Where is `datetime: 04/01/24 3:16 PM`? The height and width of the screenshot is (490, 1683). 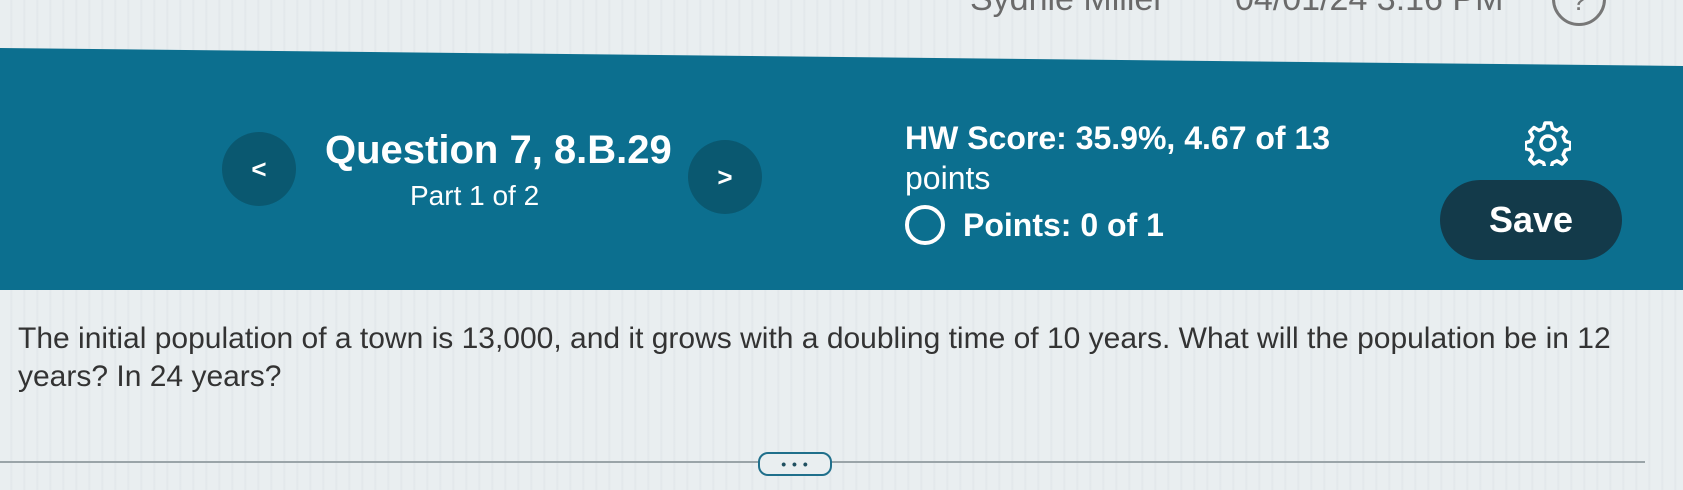
datetime: 04/01/24 3:16 PM is located at coordinates (1369, 9).